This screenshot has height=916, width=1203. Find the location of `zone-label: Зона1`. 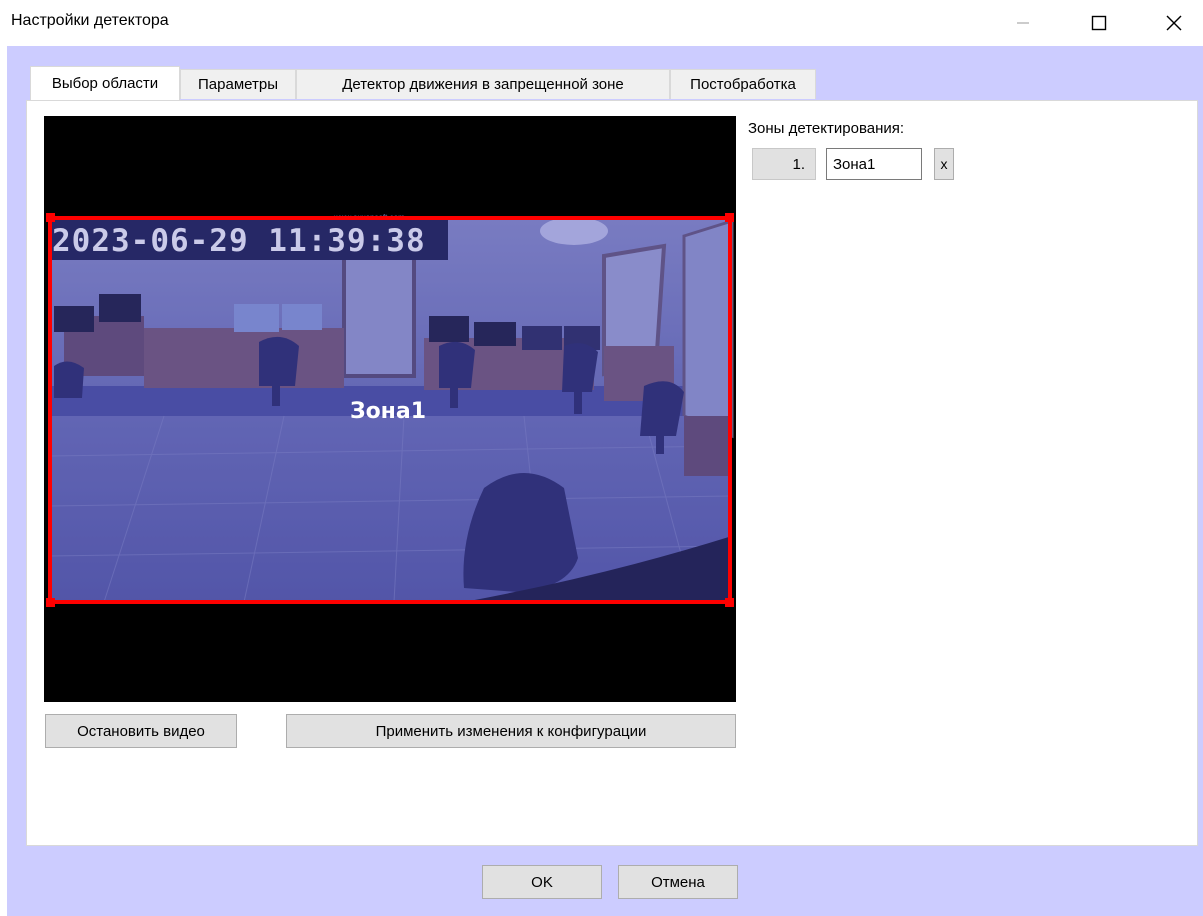

zone-label: Зона1 is located at coordinates (388, 411).